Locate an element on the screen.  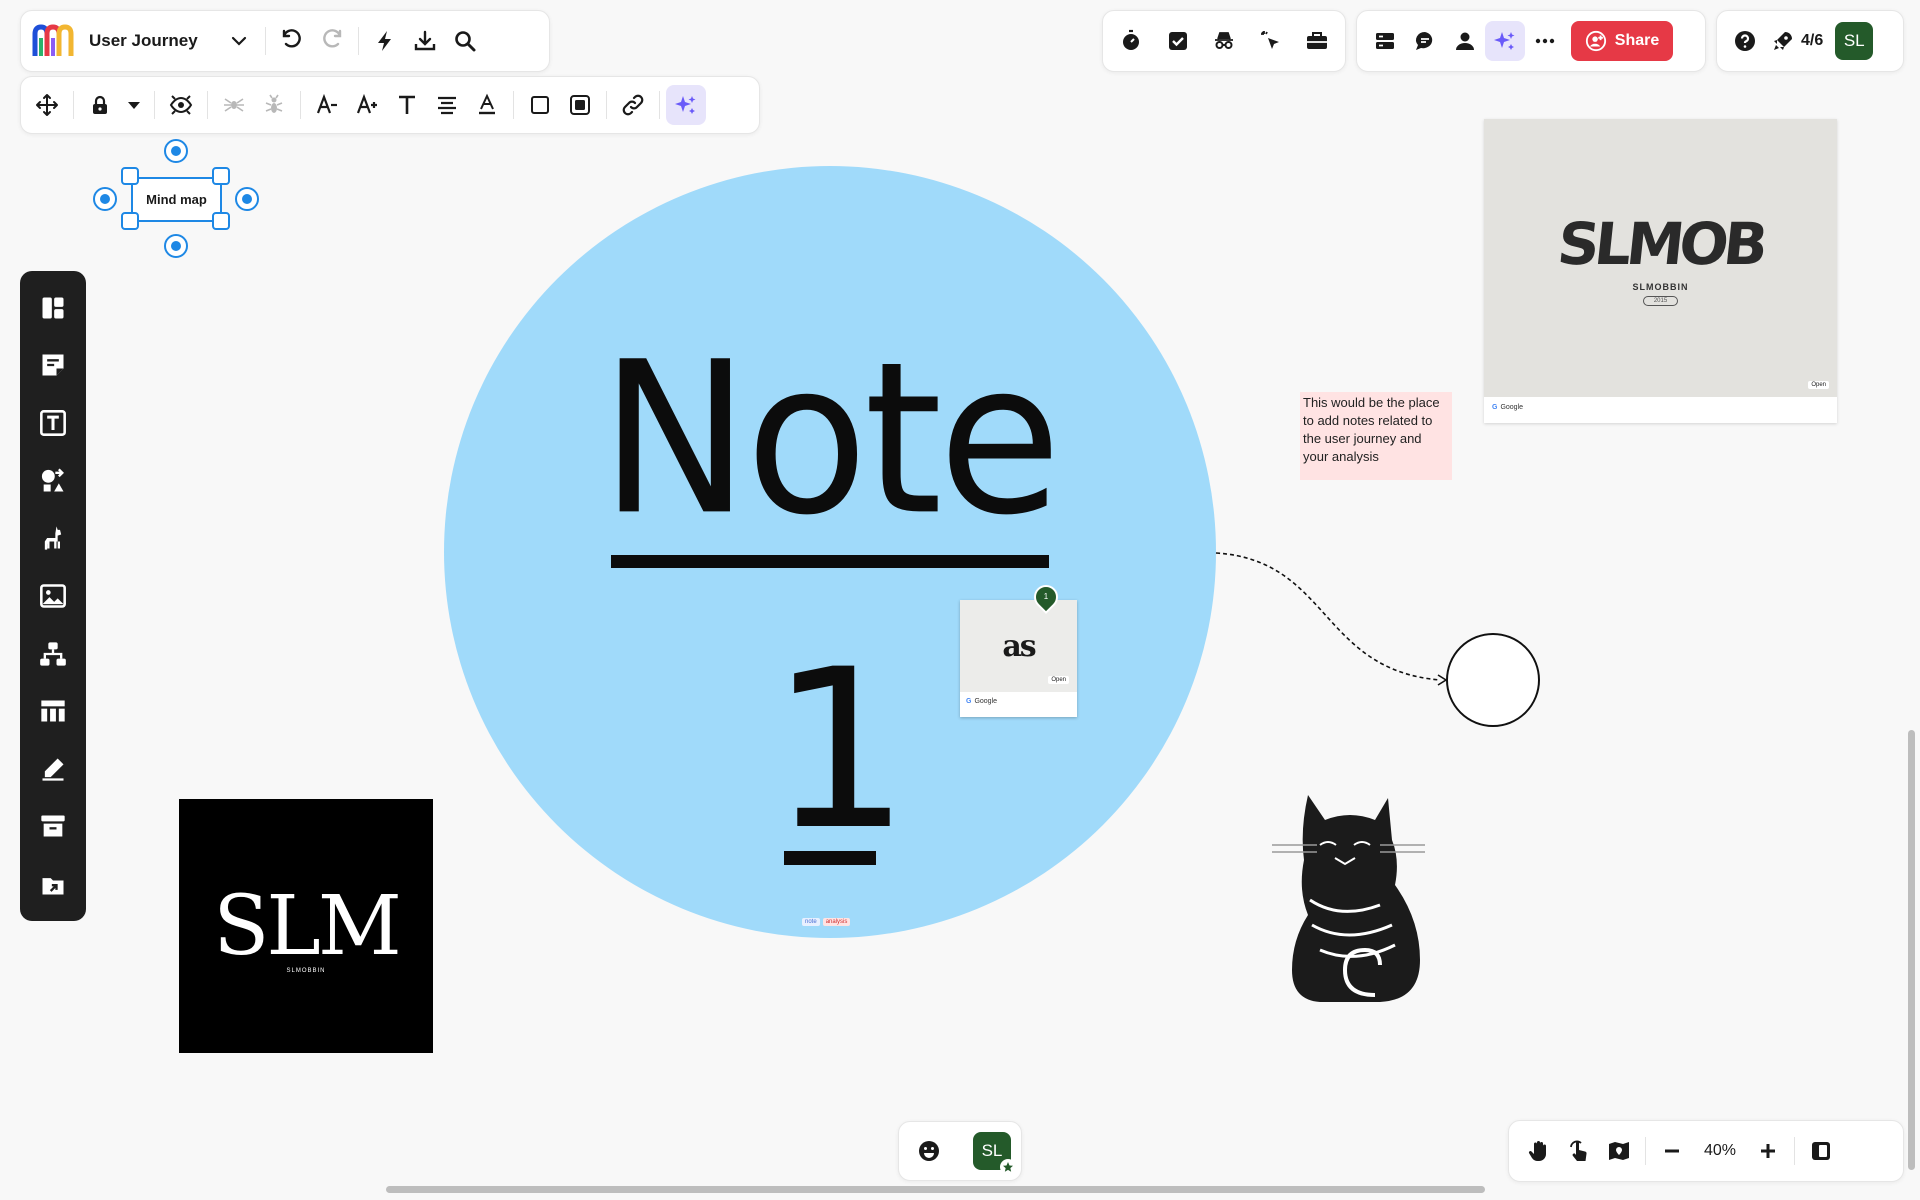
sticky-note-icon is located at coordinates (53, 365).